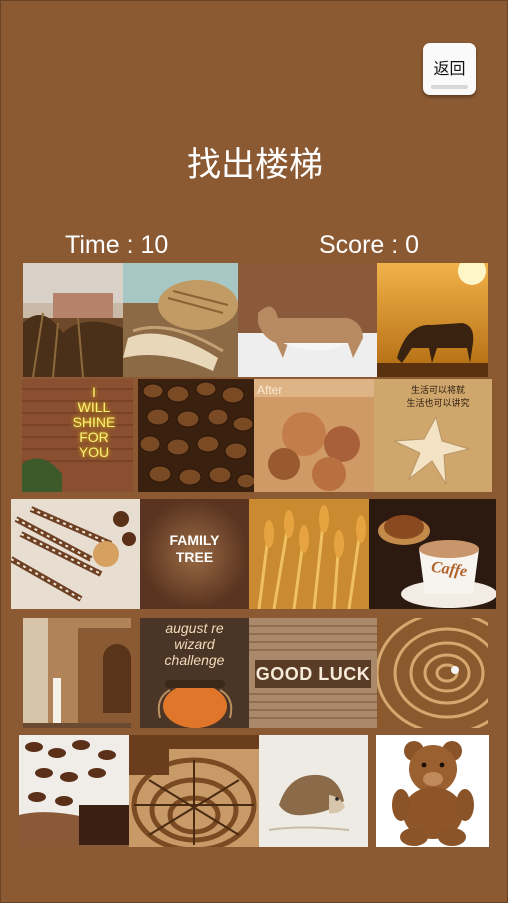 The image size is (508, 903). What do you see at coordinates (307, 320) in the screenshot?
I see `tile-felt-dog` at bounding box center [307, 320].